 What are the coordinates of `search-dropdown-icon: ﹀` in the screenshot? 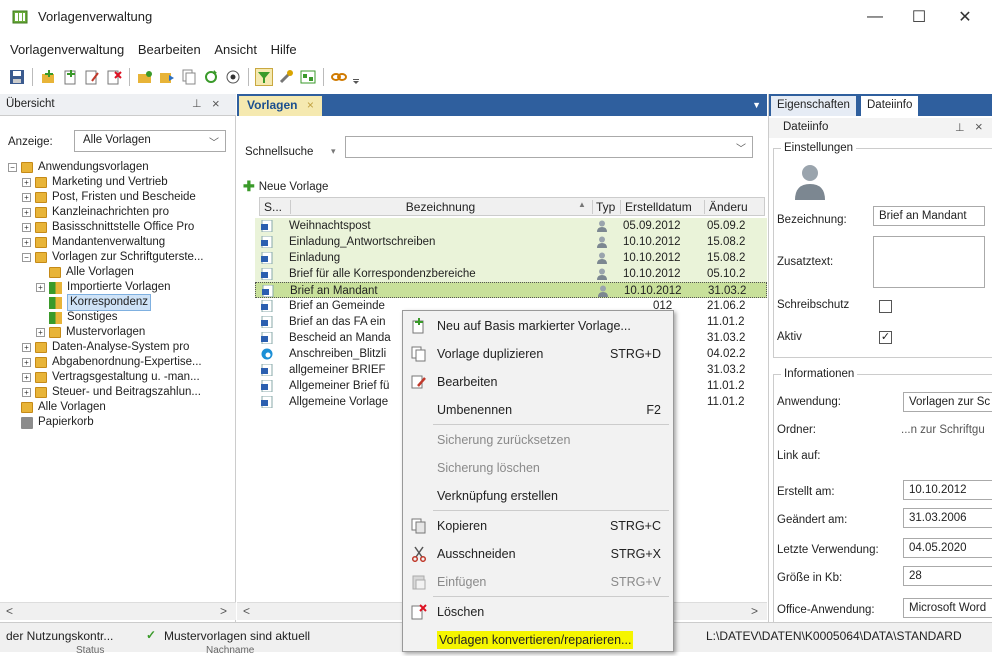 It's located at (741, 147).